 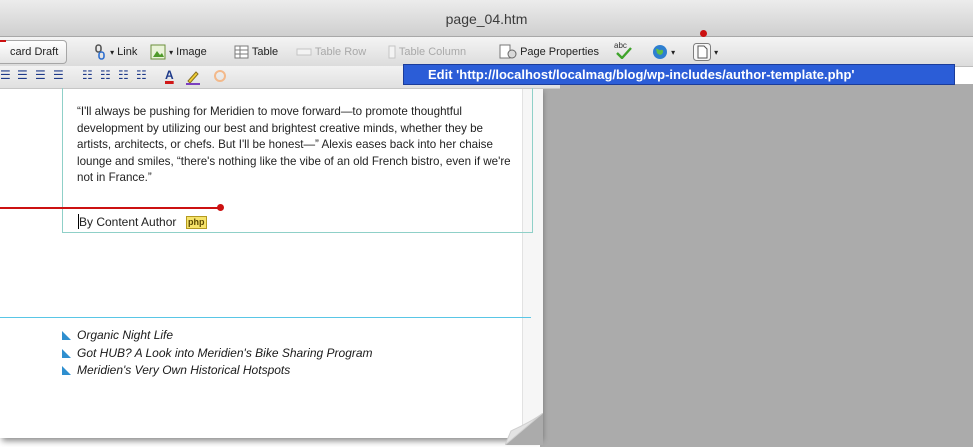 I want to click on window-titlebar: page_04.htm, so click(x=486, y=18).